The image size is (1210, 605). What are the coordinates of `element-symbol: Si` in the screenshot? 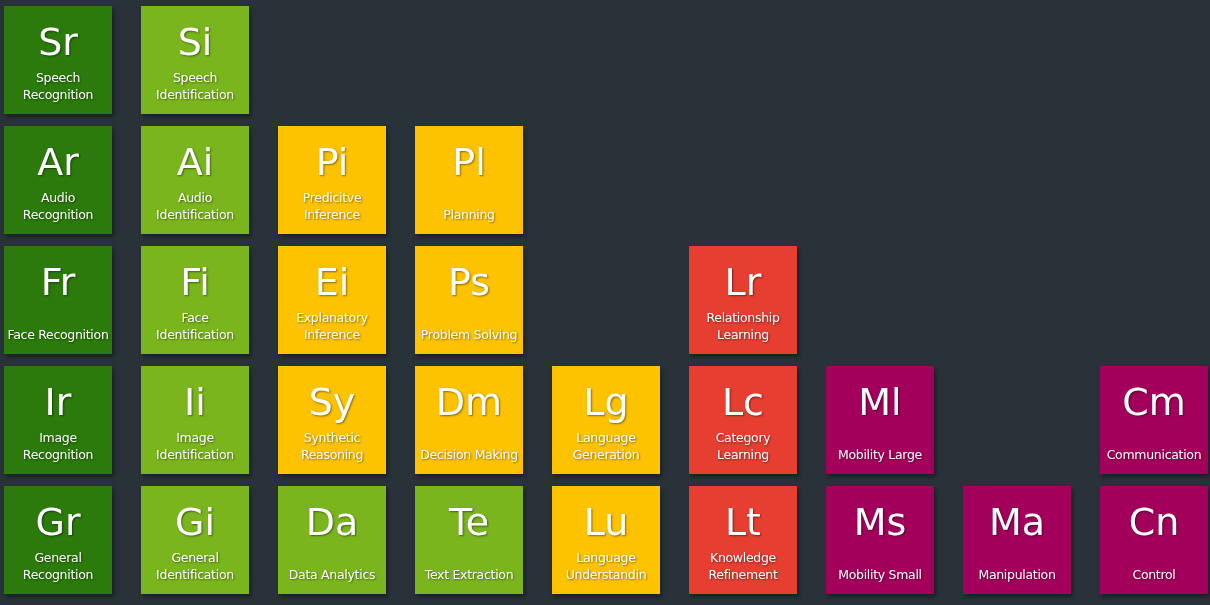 It's located at (195, 42).